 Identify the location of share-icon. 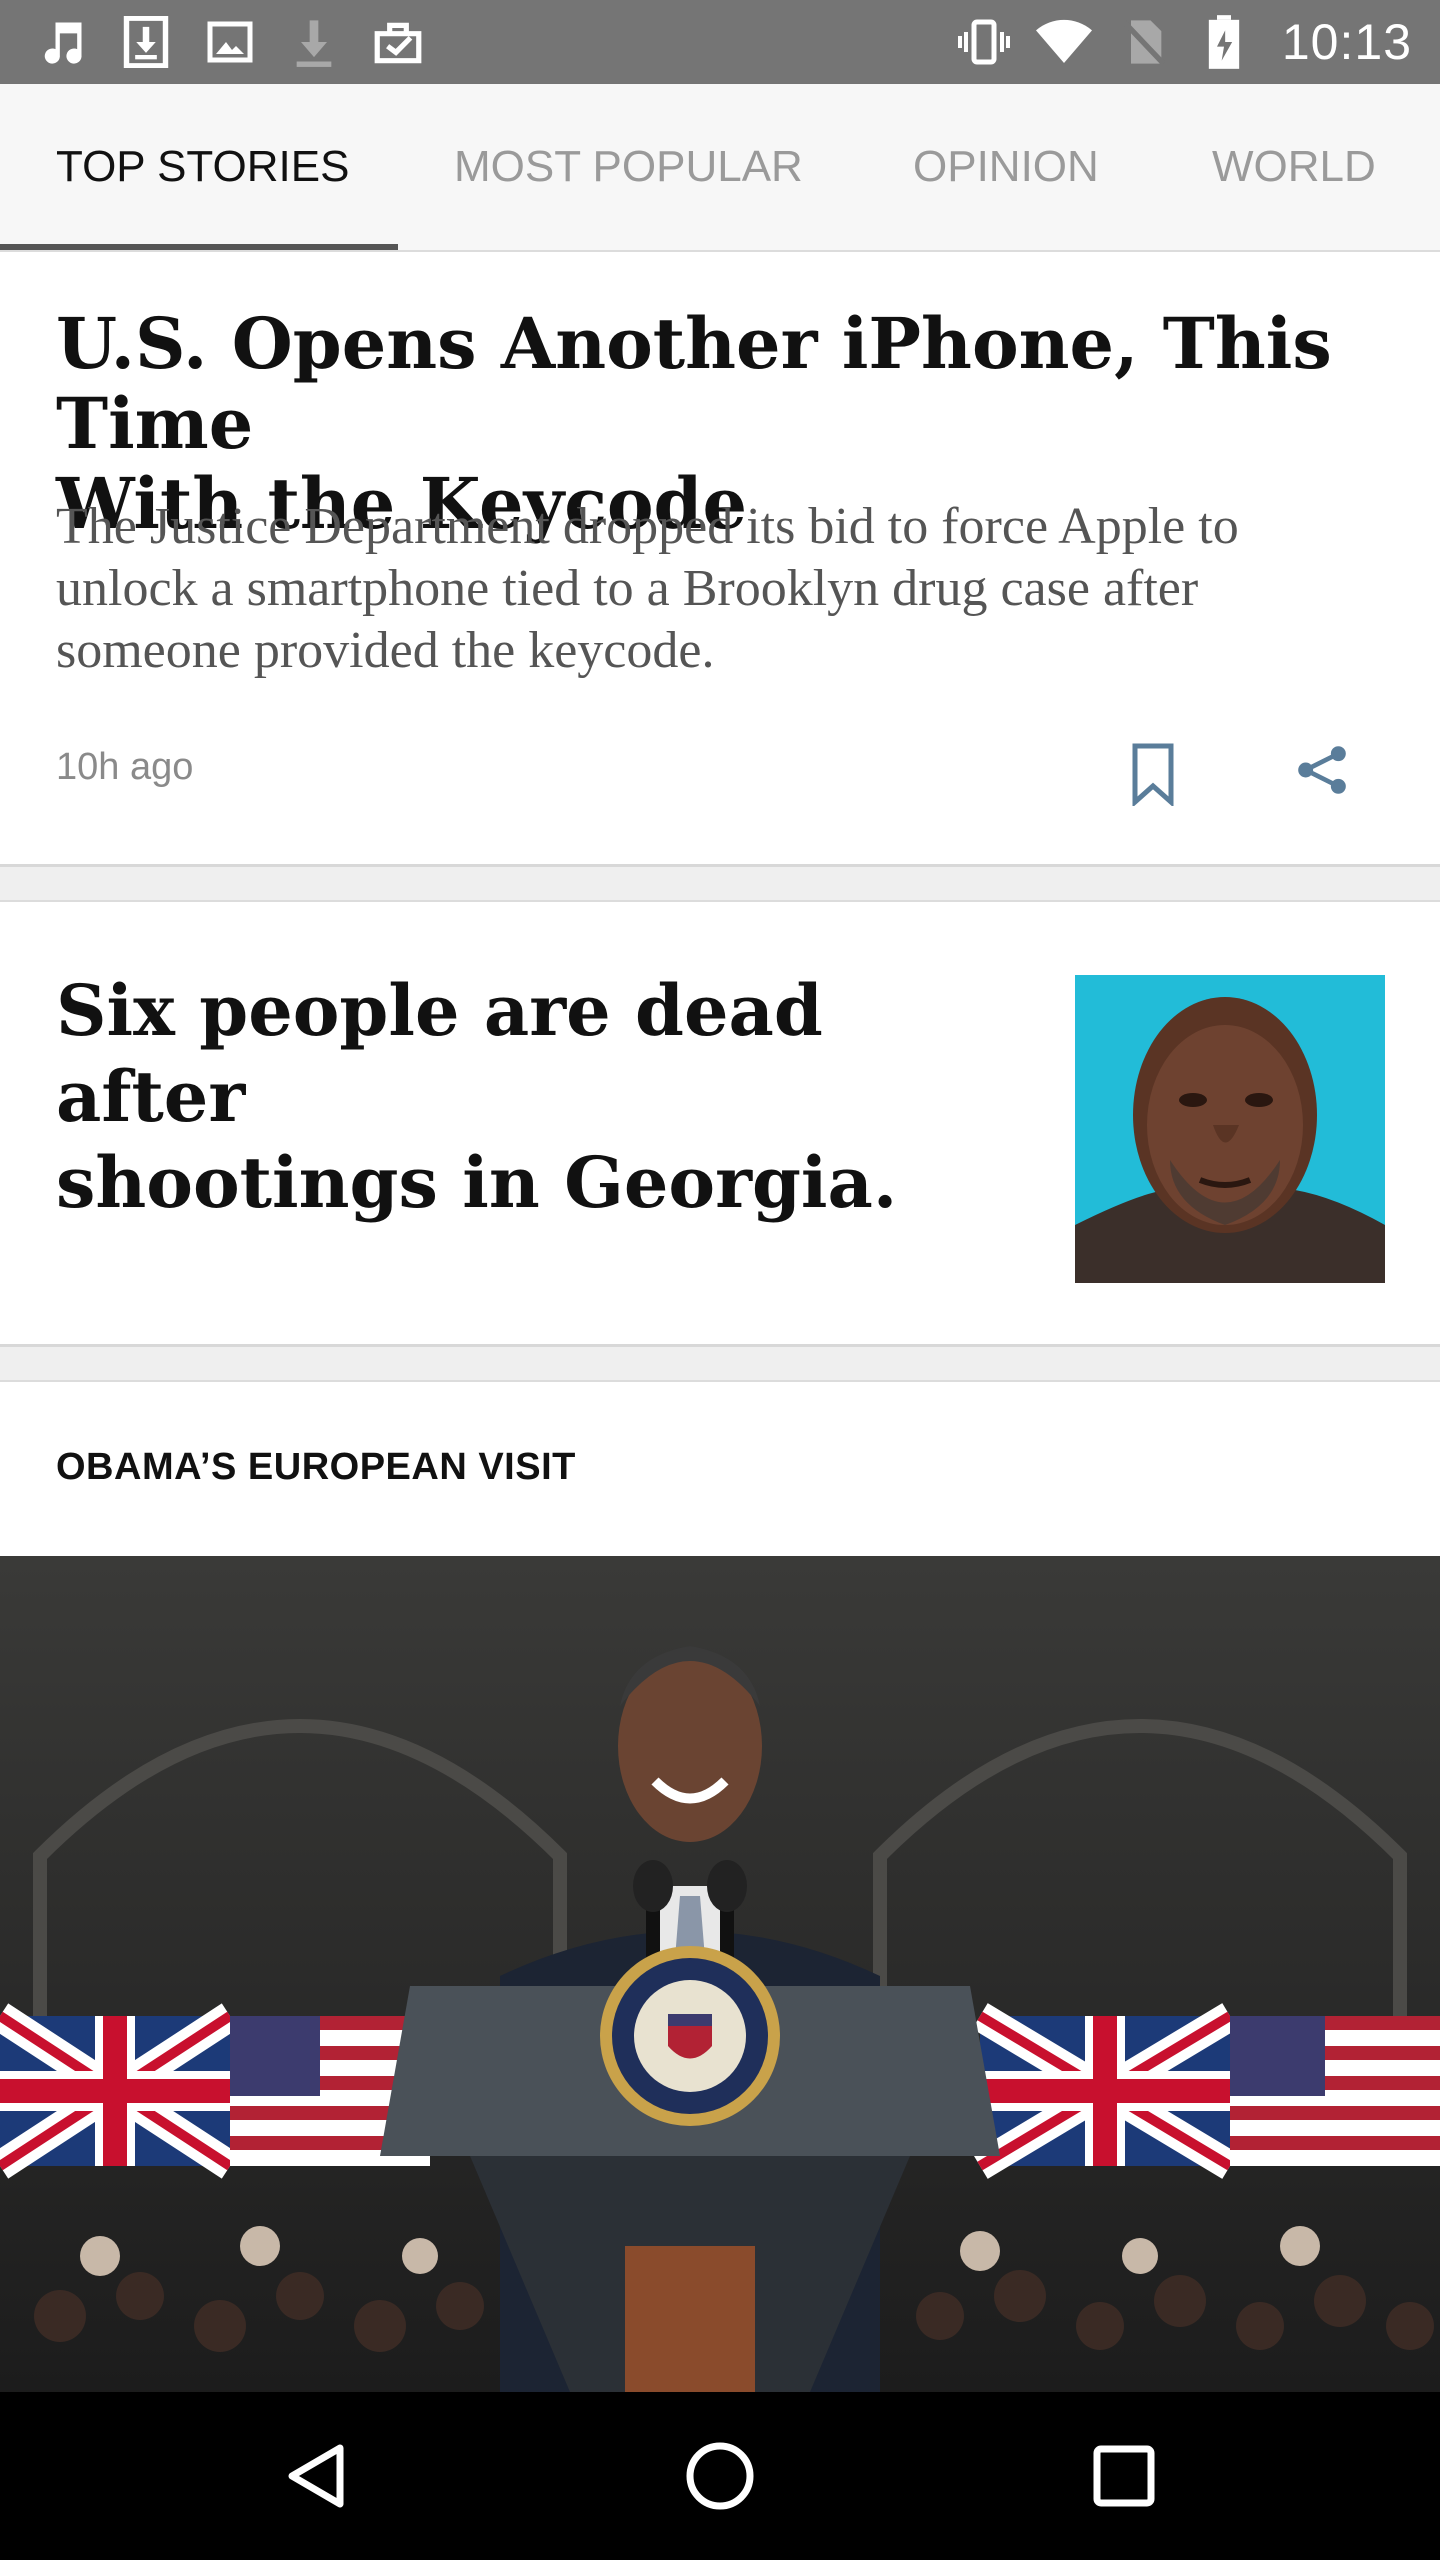
(1322, 770).